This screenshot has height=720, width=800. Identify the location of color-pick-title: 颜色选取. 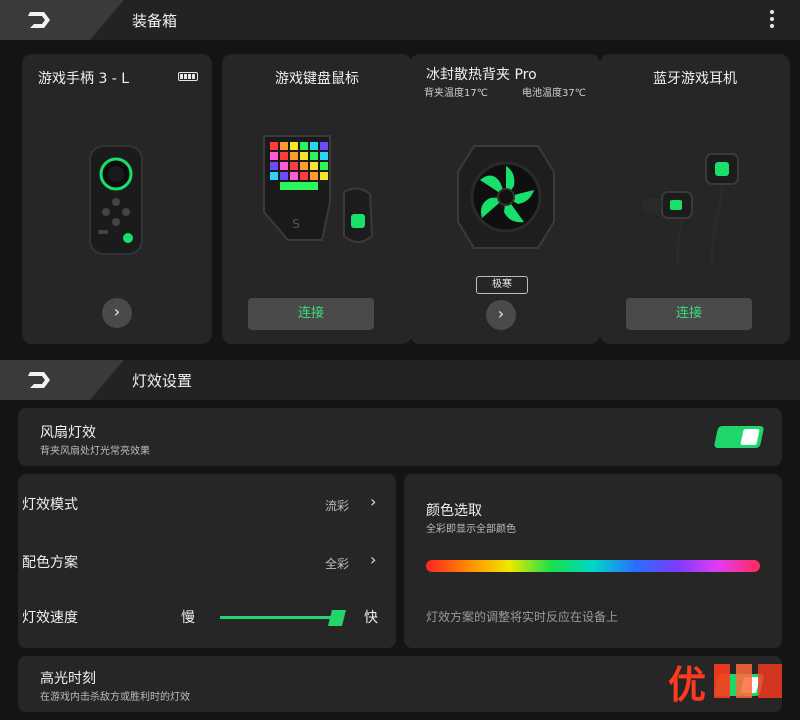
(454, 511).